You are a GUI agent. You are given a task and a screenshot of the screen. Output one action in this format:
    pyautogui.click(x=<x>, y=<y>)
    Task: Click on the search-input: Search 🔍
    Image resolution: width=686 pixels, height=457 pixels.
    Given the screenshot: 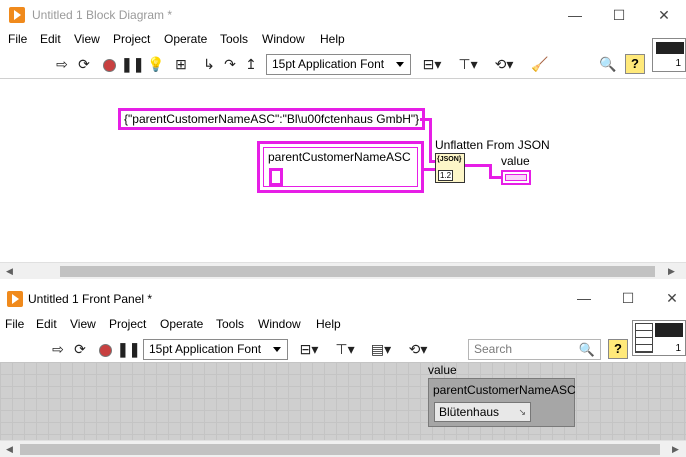 What is the action you would take?
    pyautogui.click(x=534, y=349)
    